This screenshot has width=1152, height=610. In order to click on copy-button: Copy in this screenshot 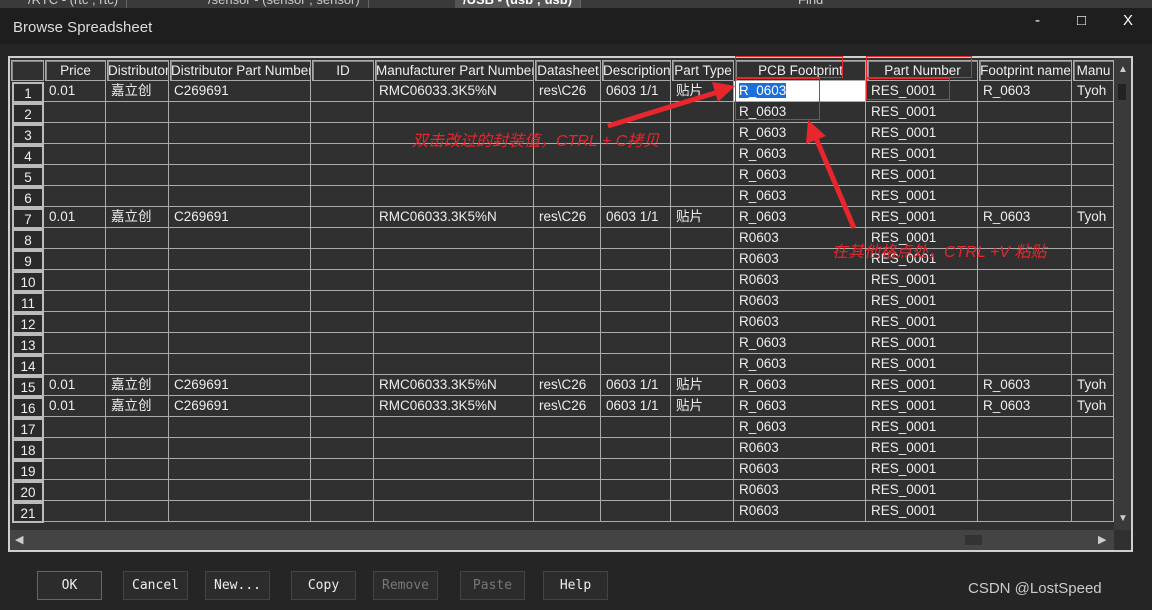, I will do `click(323, 585)`.